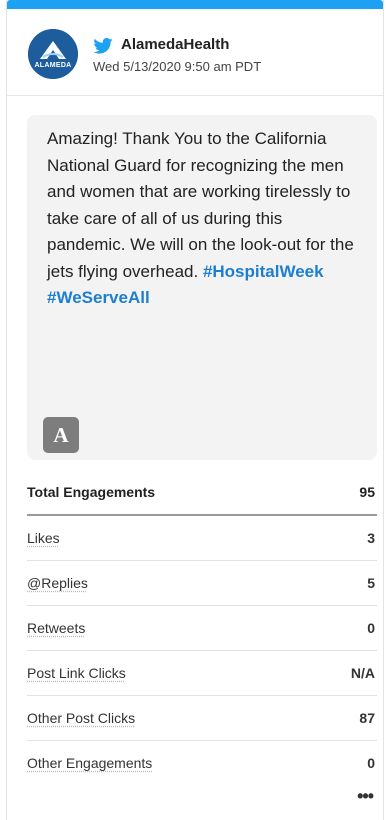  Describe the element at coordinates (371, 583) in the screenshot. I see `metric-value: 5` at that location.